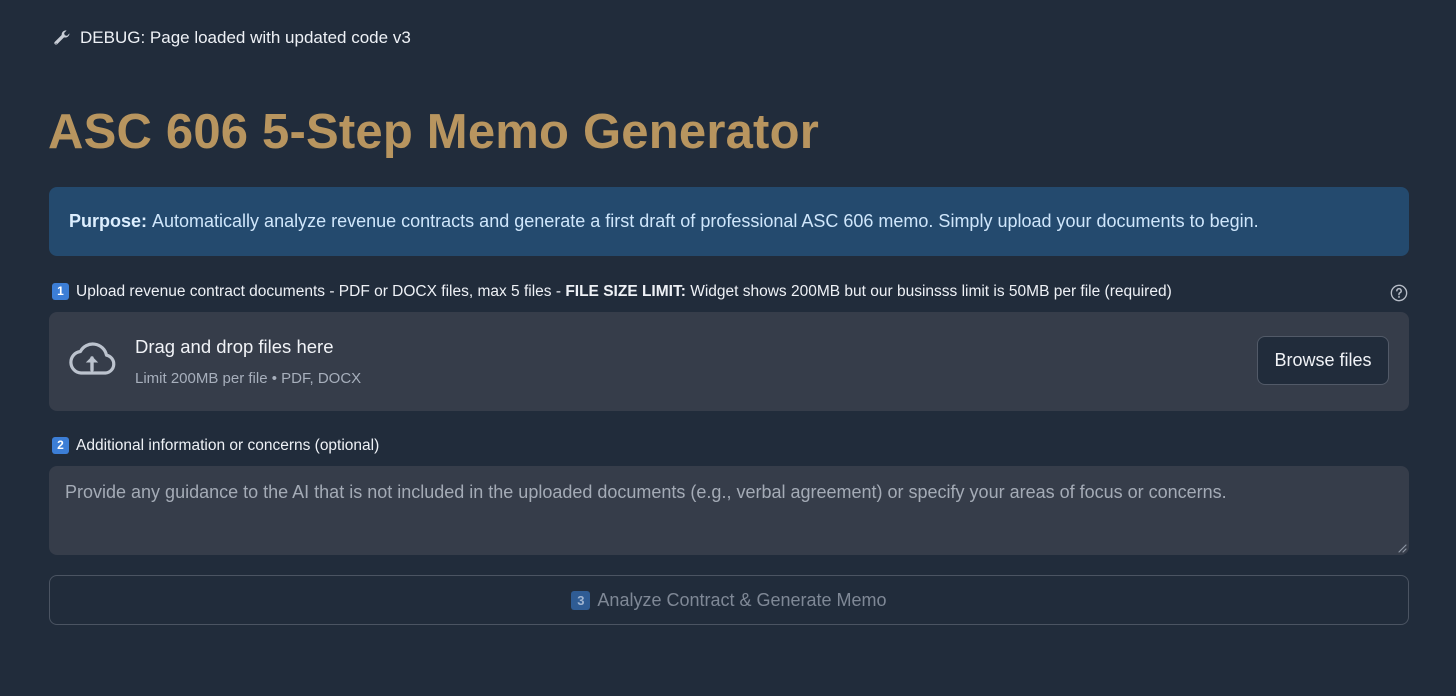 Image resolution: width=1456 pixels, height=696 pixels. Describe the element at coordinates (92, 358) in the screenshot. I see `cloud-upload-icon` at that location.